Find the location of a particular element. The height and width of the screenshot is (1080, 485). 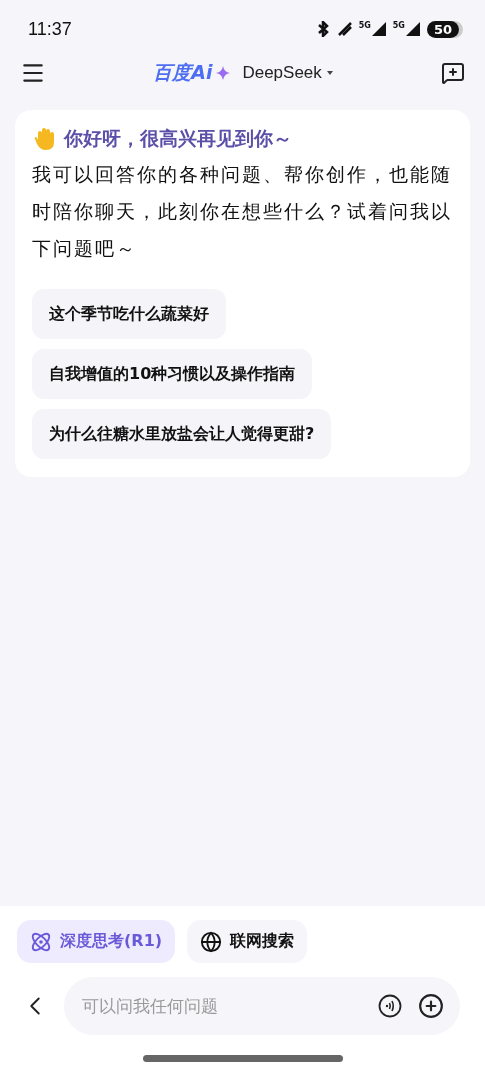

new-chat-icon is located at coordinates (453, 73).